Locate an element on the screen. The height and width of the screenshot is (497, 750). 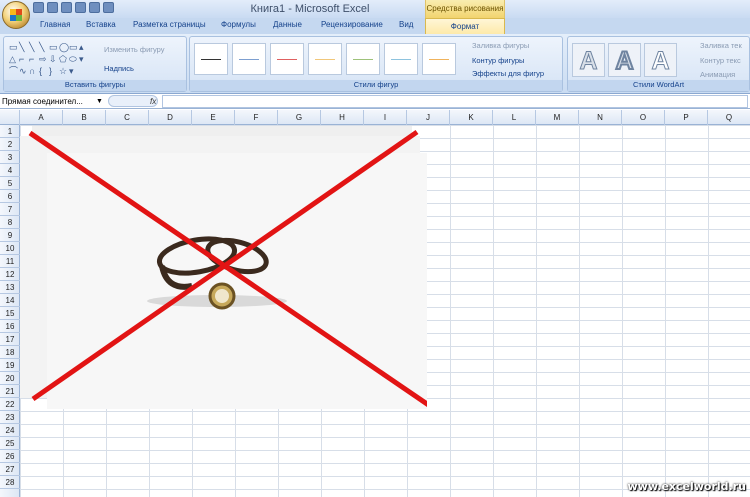
shape-fill-button: Заливка фигуры is located at coordinates (500, 45).